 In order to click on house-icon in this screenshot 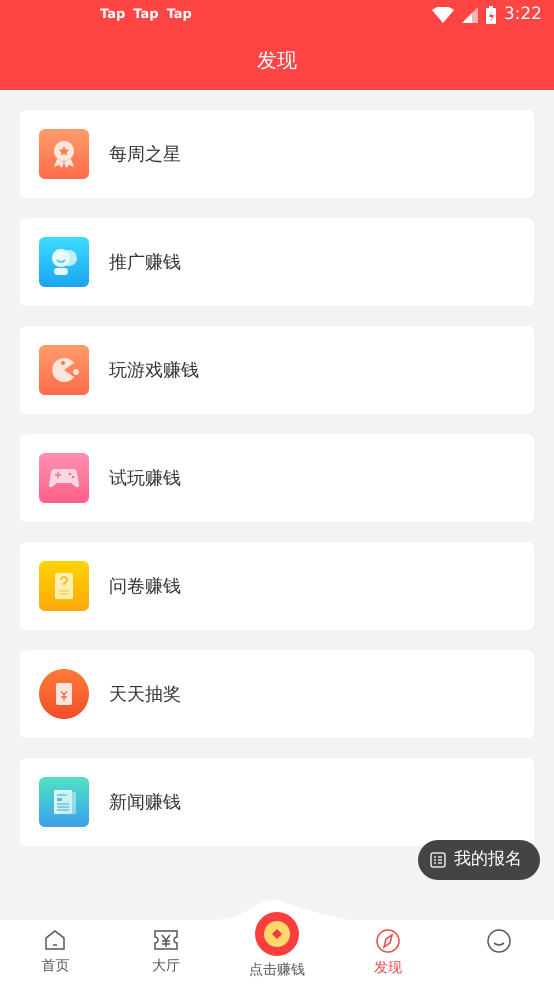, I will do `click(55, 940)`.